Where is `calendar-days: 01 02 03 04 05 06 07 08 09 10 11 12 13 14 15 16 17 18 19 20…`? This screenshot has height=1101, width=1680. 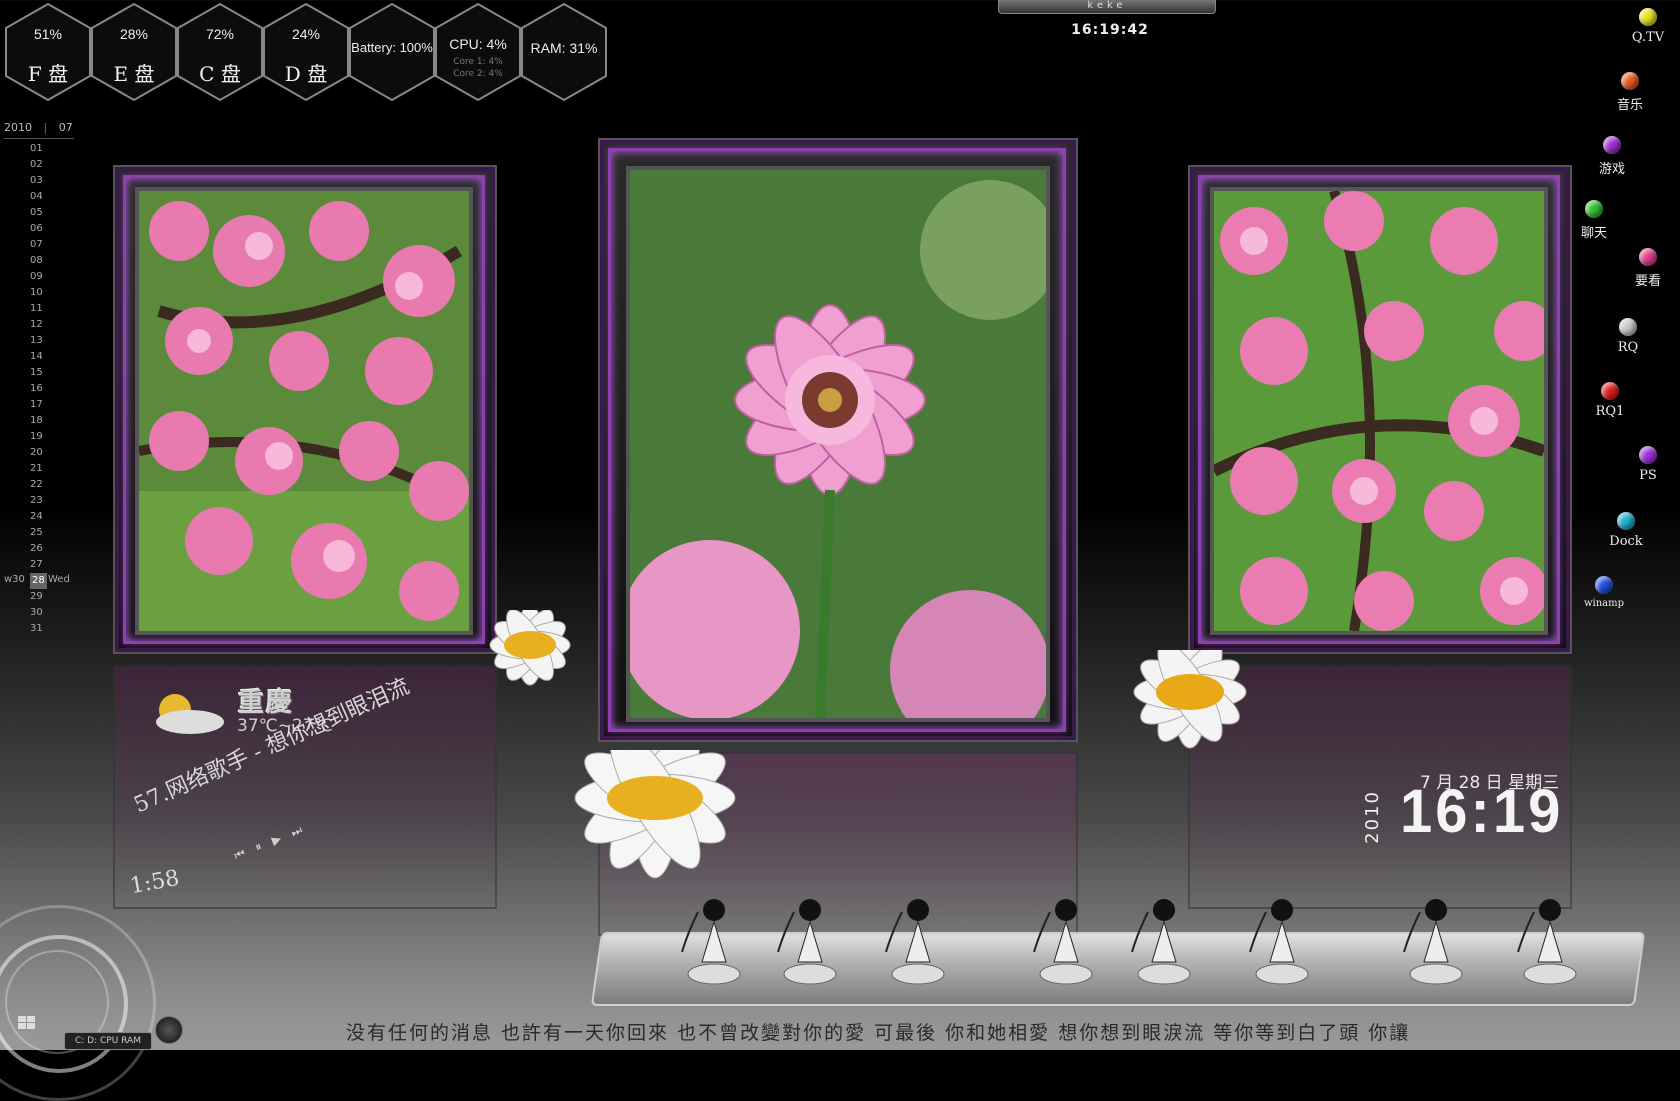
calendar-days: 01 02 03 04 05 06 07 08 09 10 11 12 13 14 15 16 17 18 19 20… is located at coordinates (38, 389).